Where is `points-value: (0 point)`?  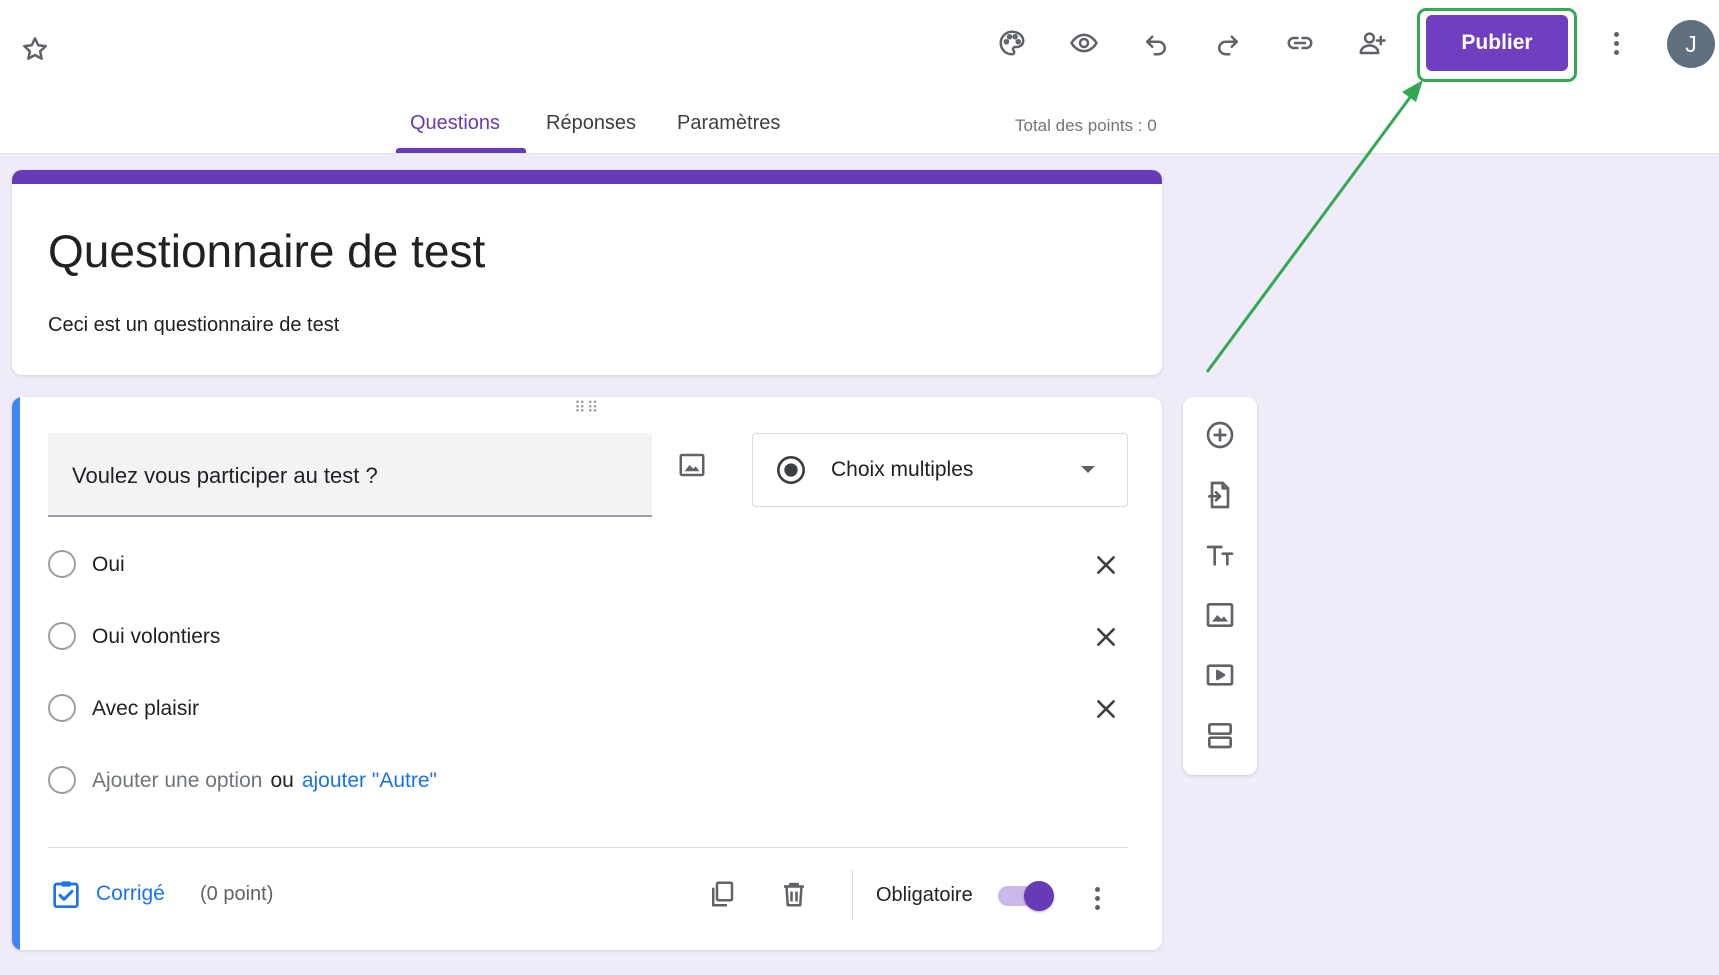
points-value: (0 point) is located at coordinates (237, 894).